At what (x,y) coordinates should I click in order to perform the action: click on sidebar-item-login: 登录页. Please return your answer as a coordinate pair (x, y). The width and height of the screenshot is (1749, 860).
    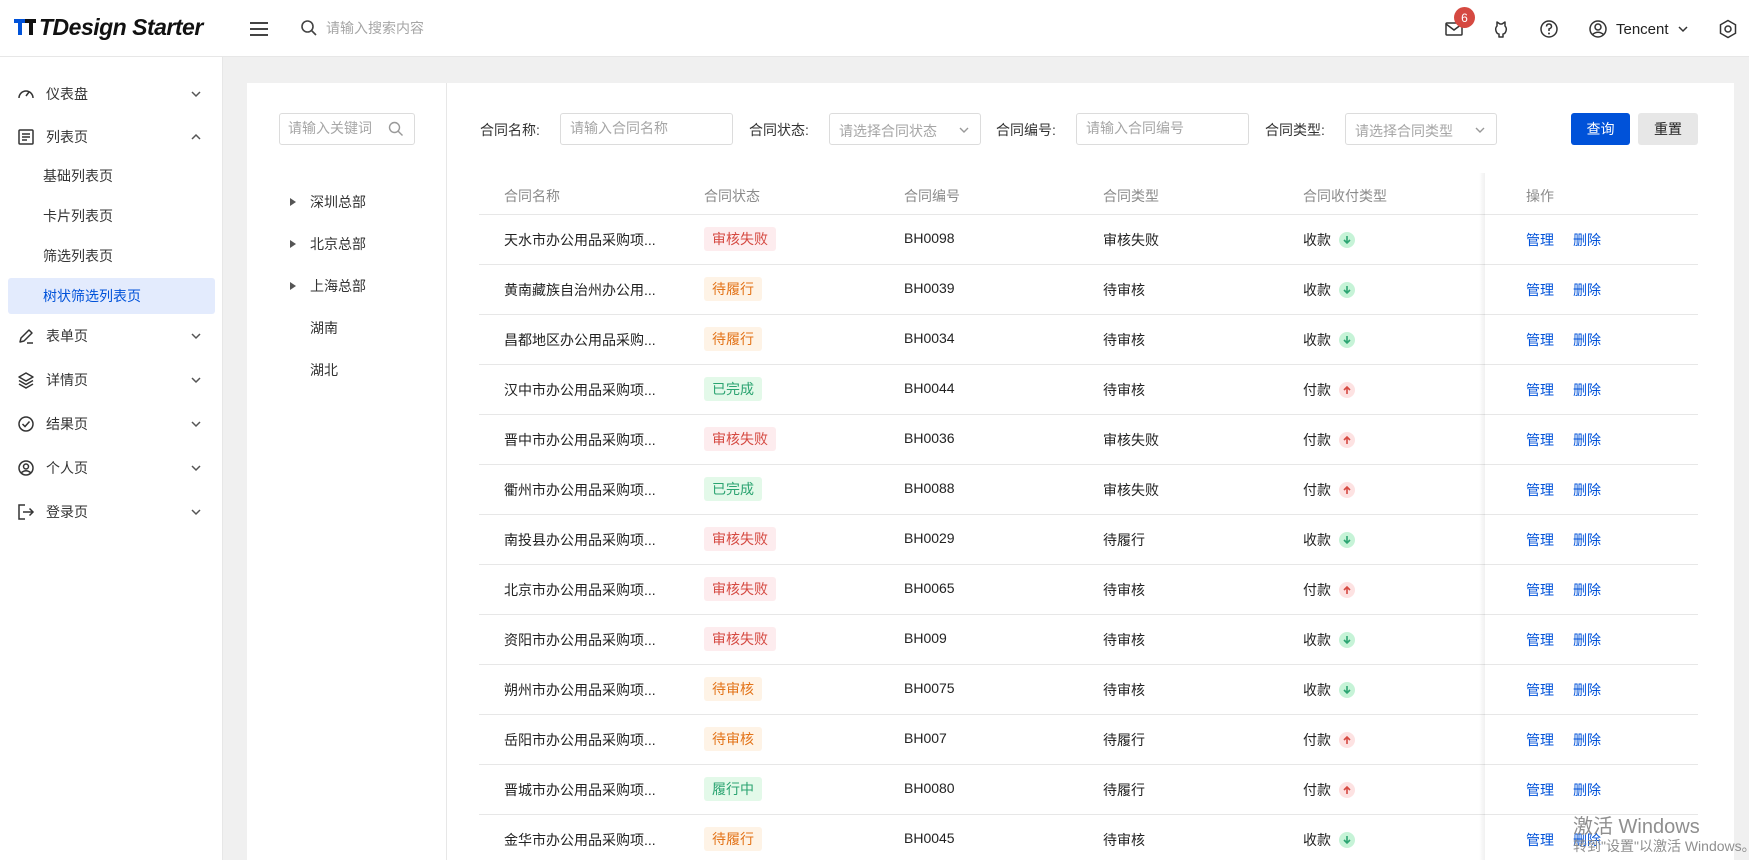
    Looking at the image, I should click on (111, 512).